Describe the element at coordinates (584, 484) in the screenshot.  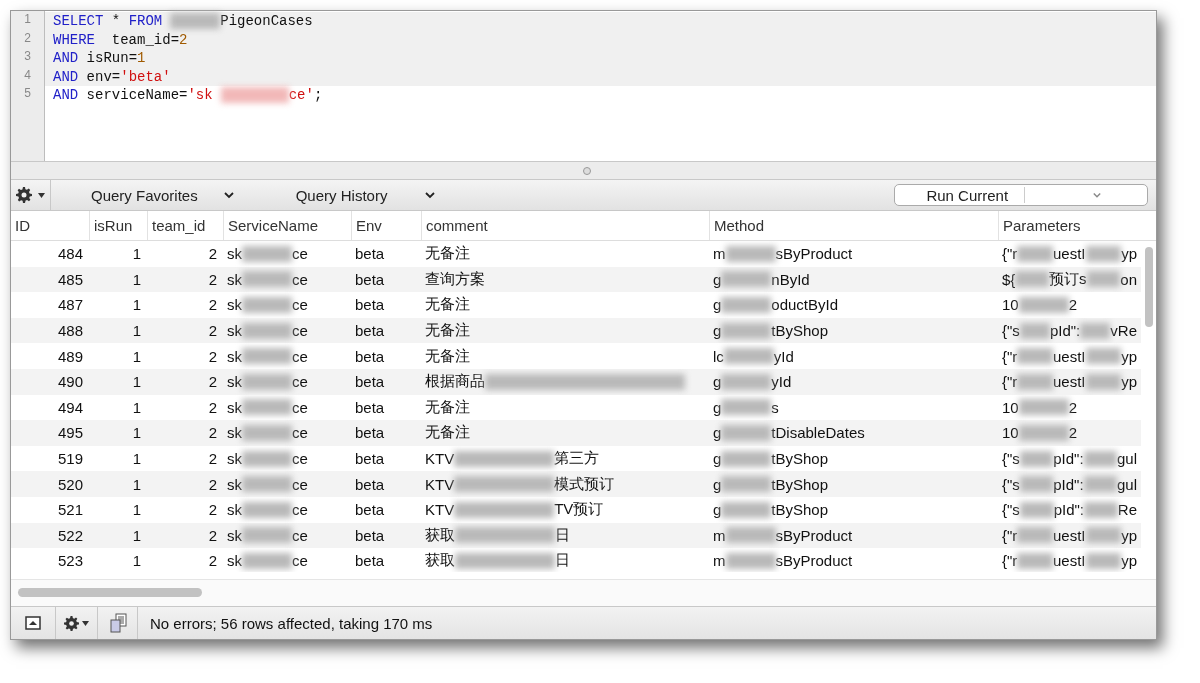
I see `cell-text: 模式预订` at that location.